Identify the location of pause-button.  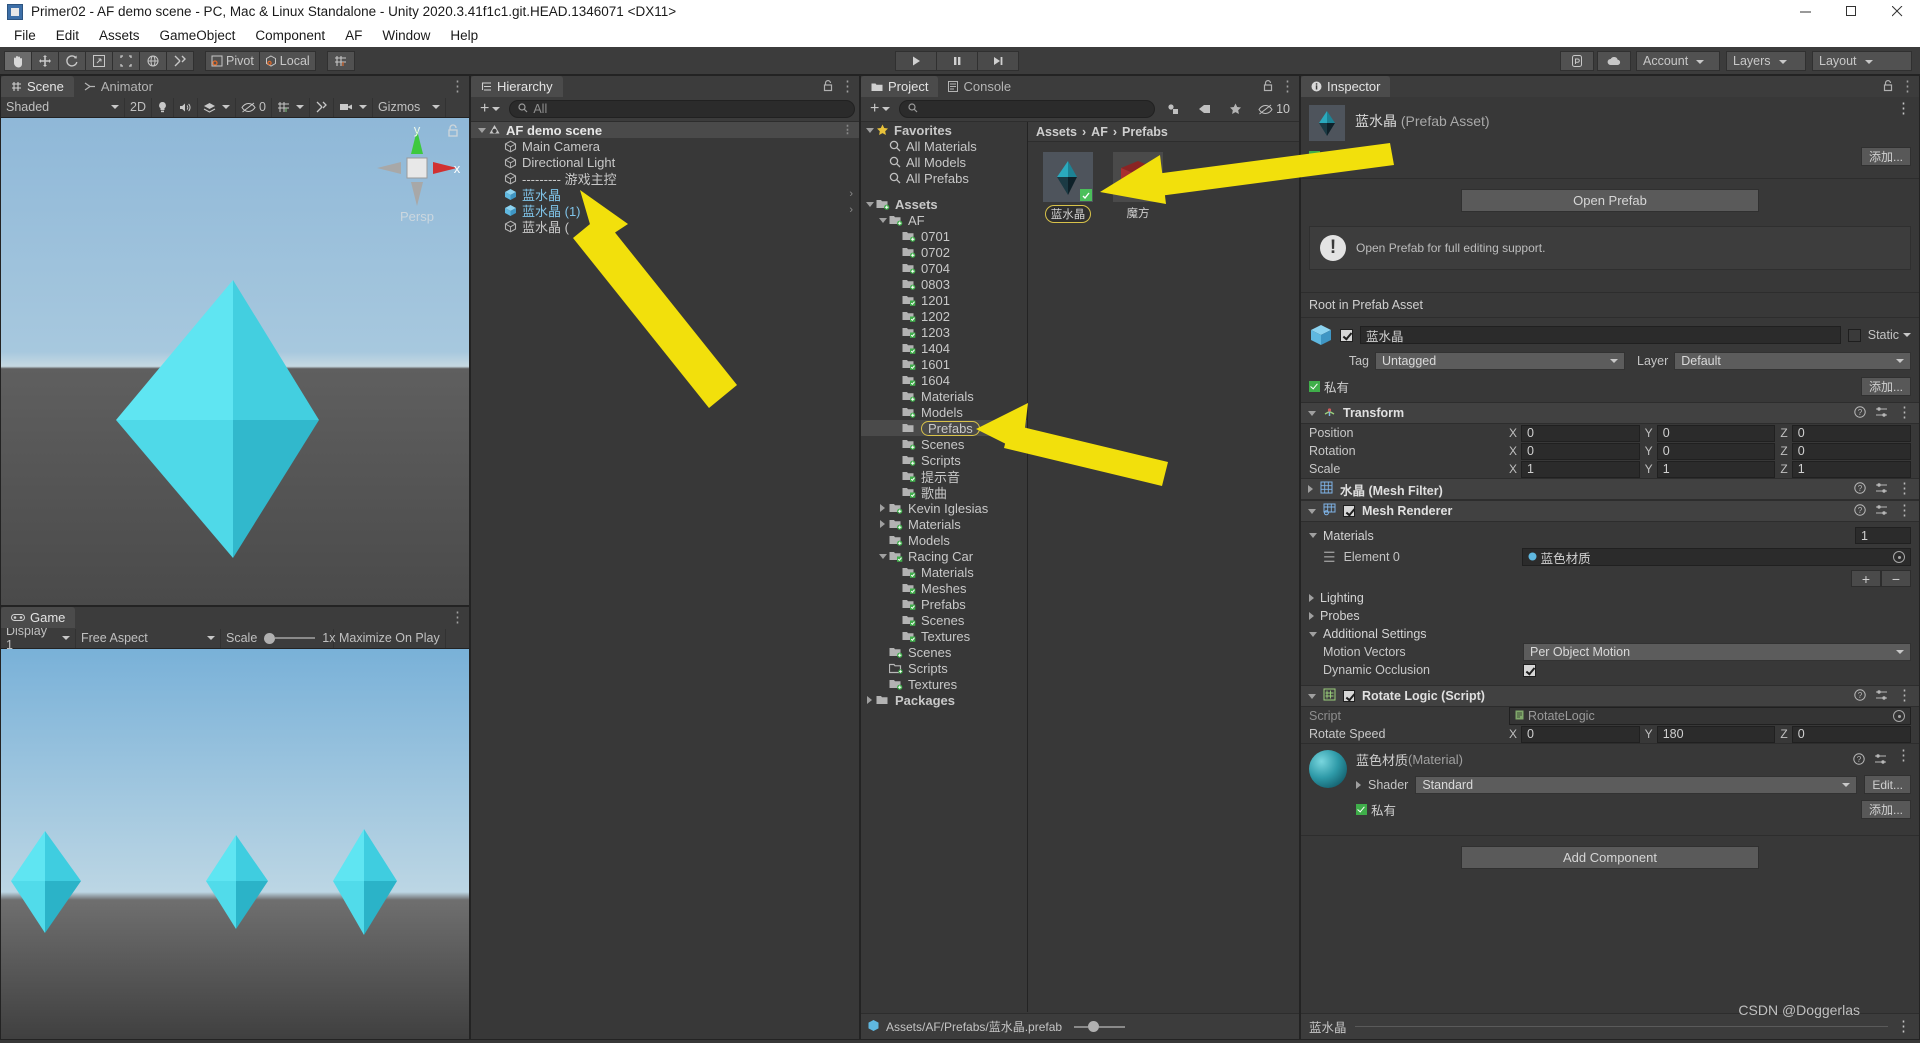
(957, 61).